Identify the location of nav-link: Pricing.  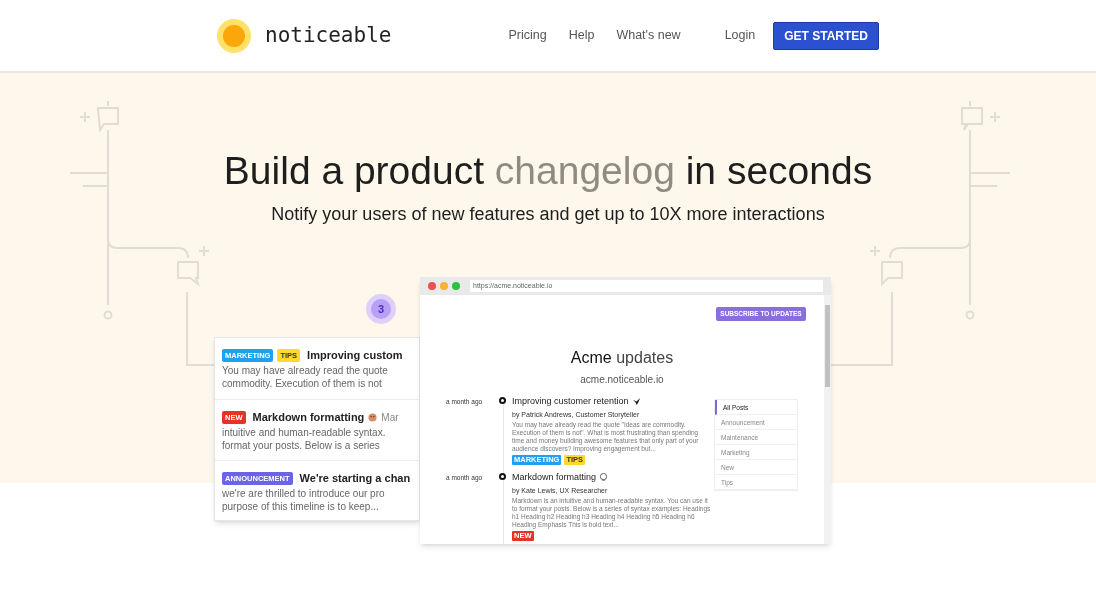
(527, 35).